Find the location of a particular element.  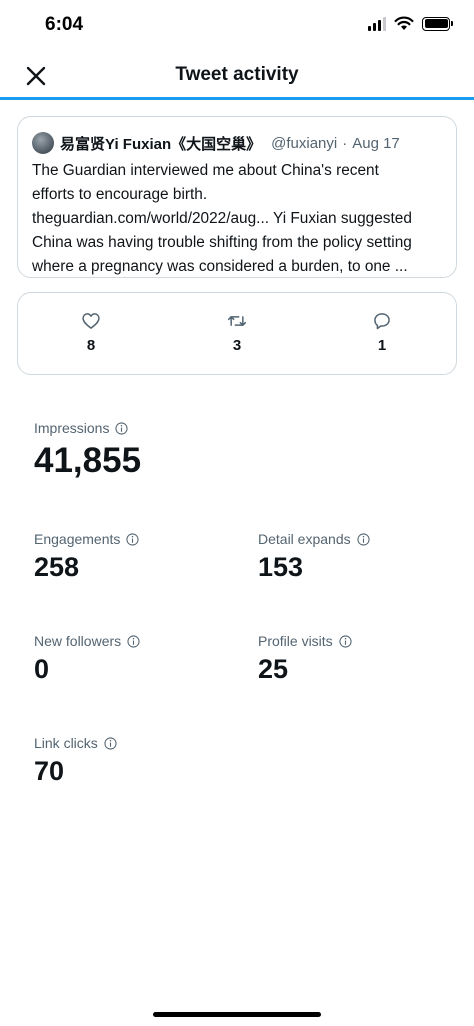

retweets-stat: 3 is located at coordinates (237, 332).